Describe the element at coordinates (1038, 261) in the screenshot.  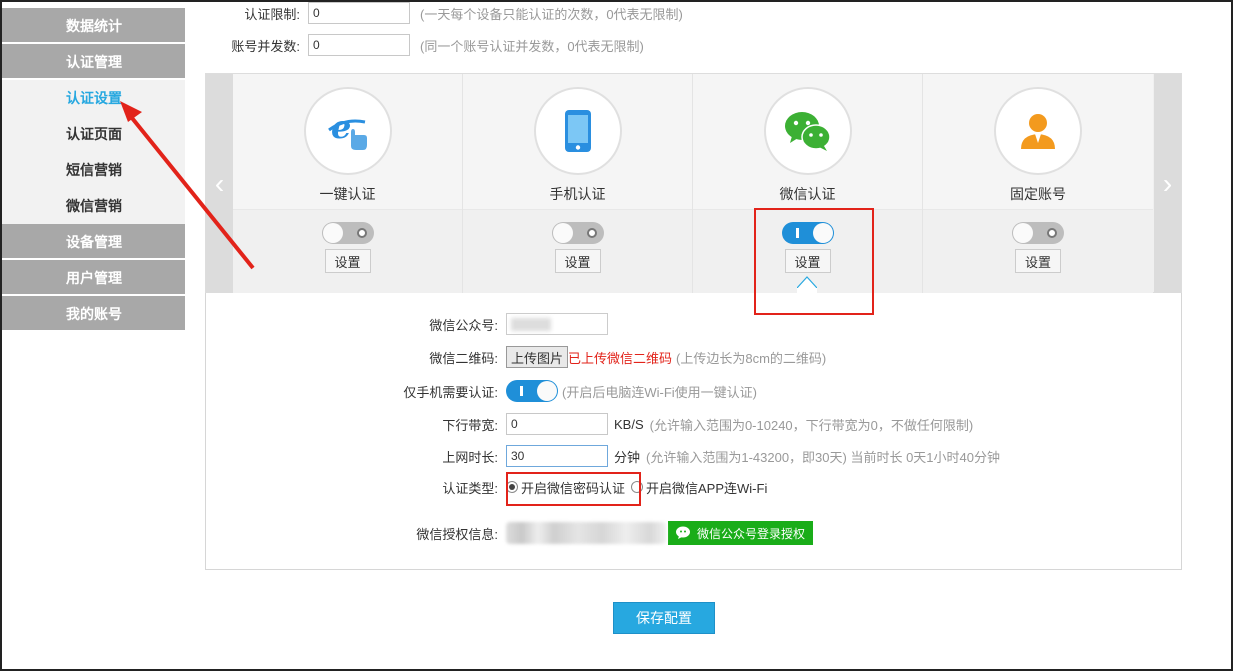
I see `fixed-account-settings-button: 设置` at that location.